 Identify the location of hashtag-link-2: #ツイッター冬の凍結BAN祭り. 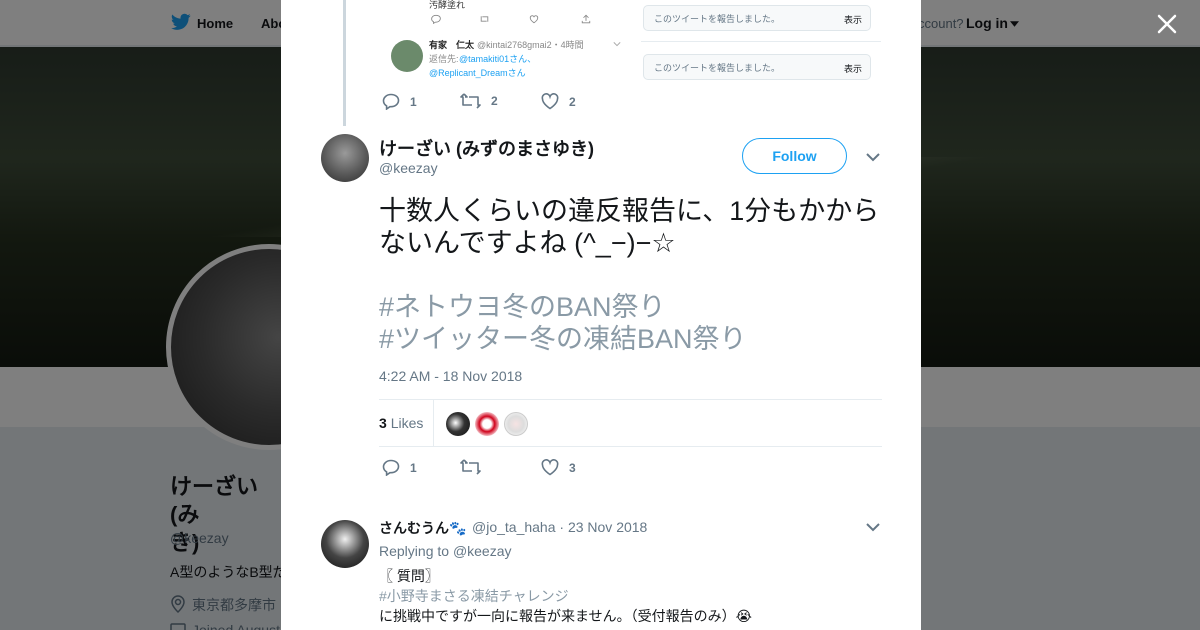
(563, 339).